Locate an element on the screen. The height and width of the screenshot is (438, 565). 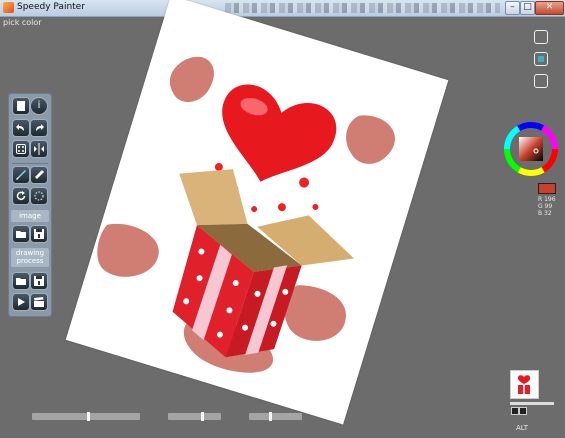
minimize-button: – is located at coordinates (512, 8).